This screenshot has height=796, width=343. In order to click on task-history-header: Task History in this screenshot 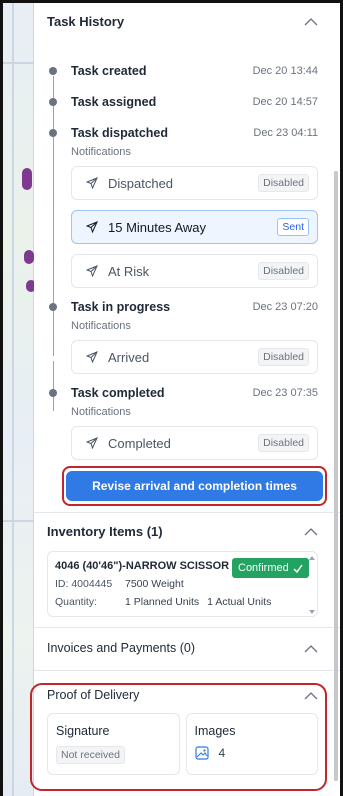, I will do `click(187, 21)`.